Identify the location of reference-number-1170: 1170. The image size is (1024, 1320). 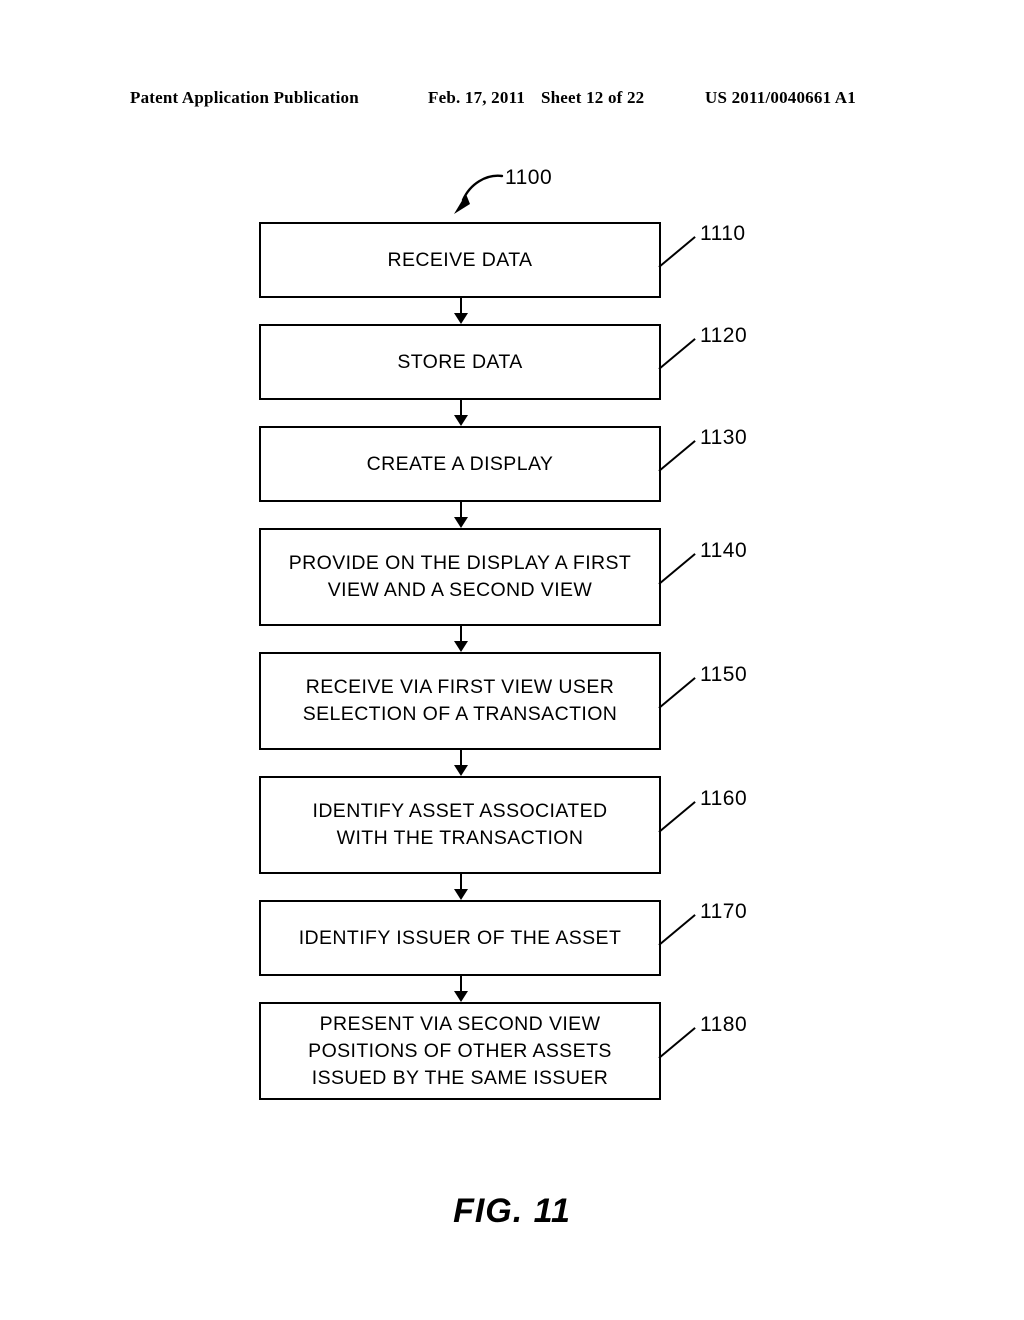
(724, 911).